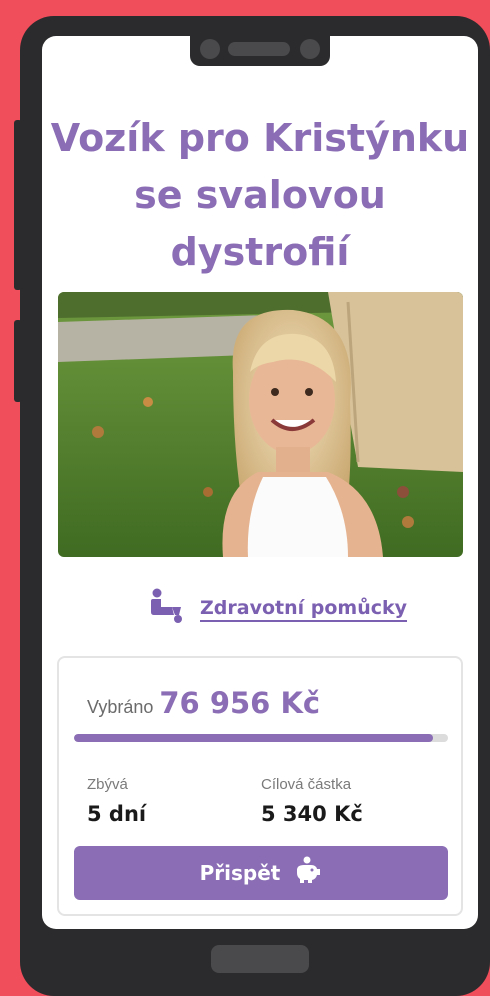  I want to click on donate-button: Přispět, so click(261, 873).